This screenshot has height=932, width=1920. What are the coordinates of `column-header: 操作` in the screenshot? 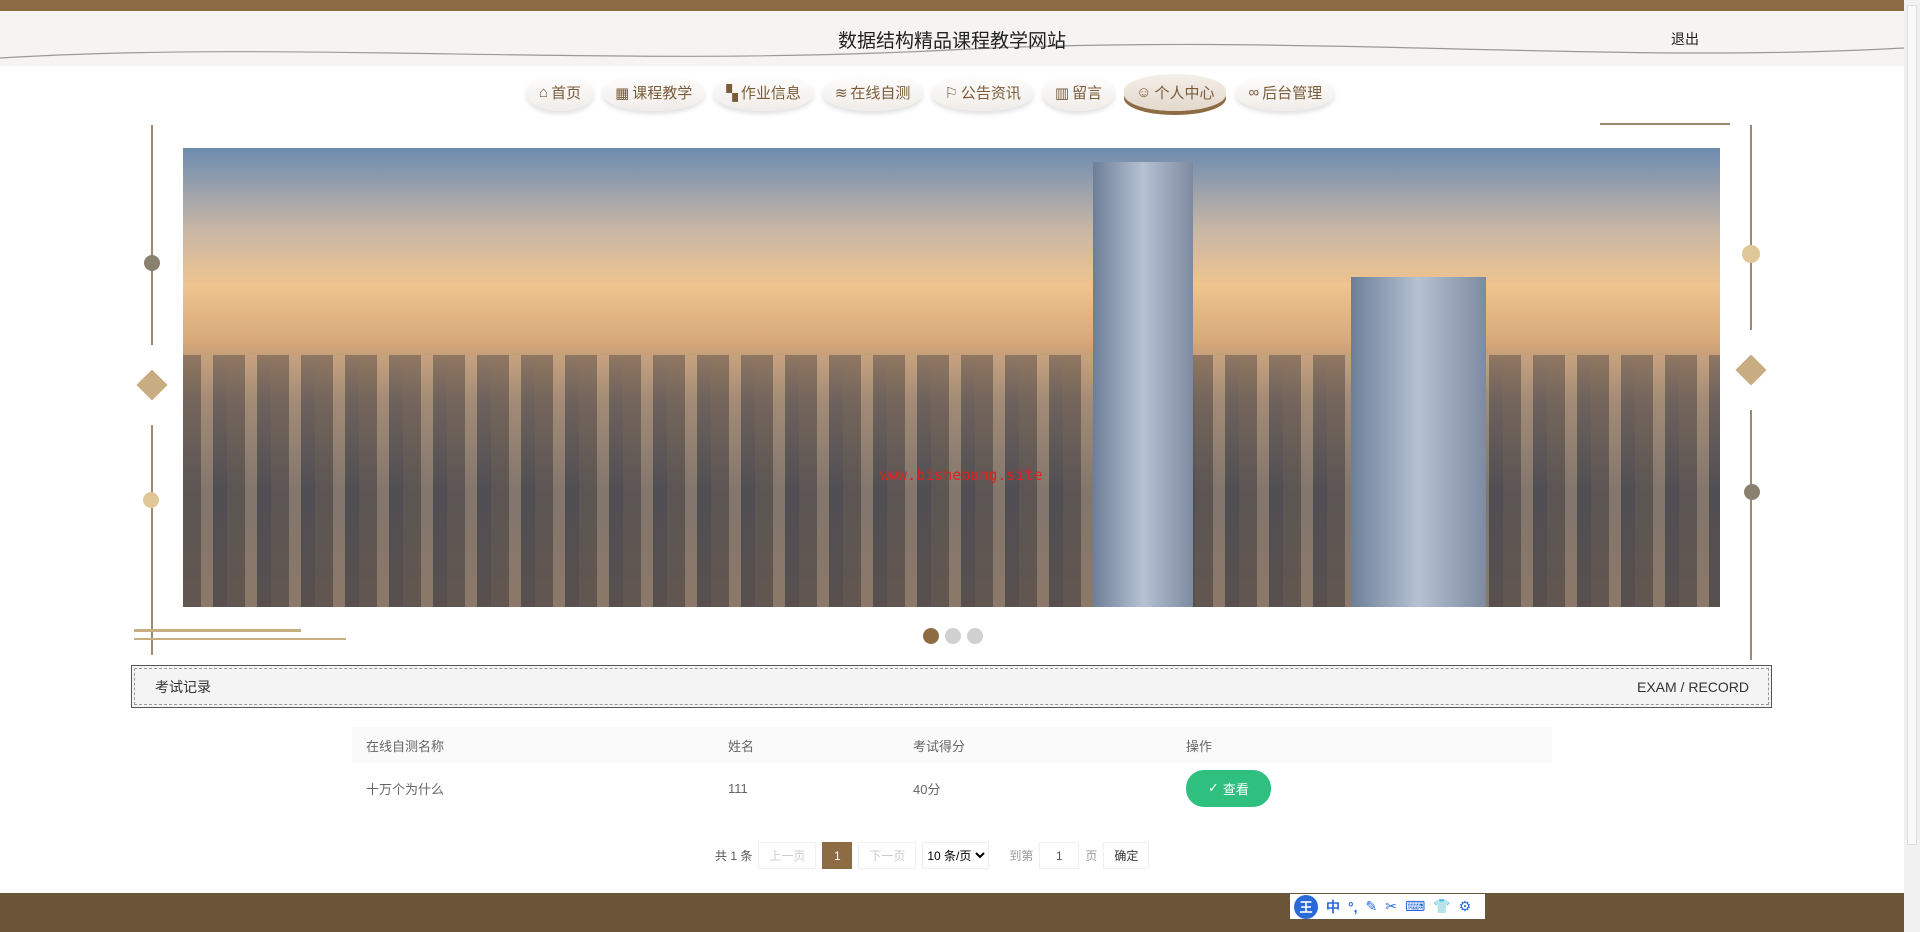 It's located at (1362, 745).